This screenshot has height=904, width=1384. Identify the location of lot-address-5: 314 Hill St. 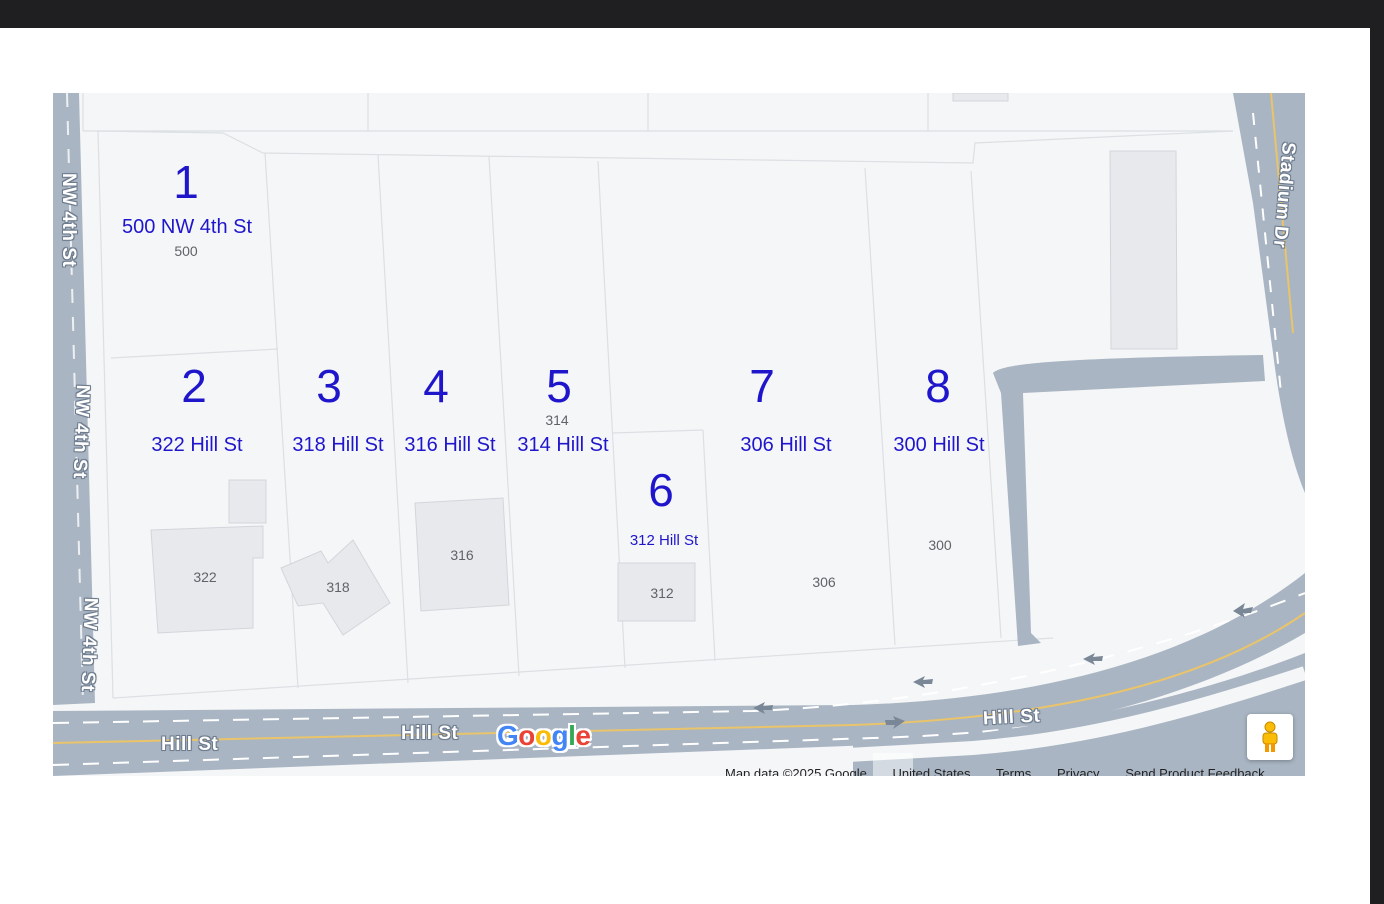
(563, 445).